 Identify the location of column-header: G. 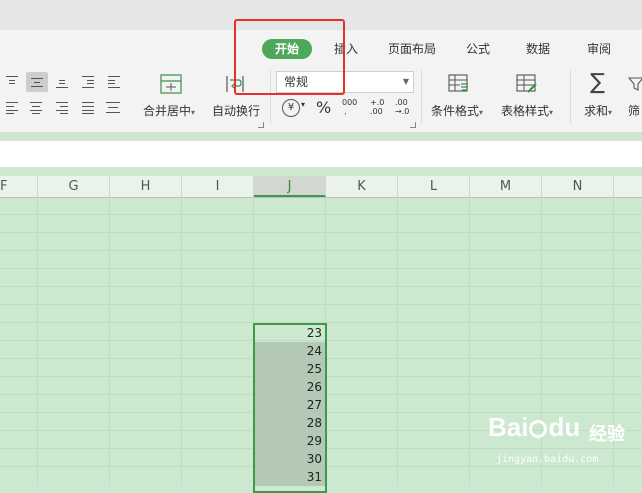
(74, 186).